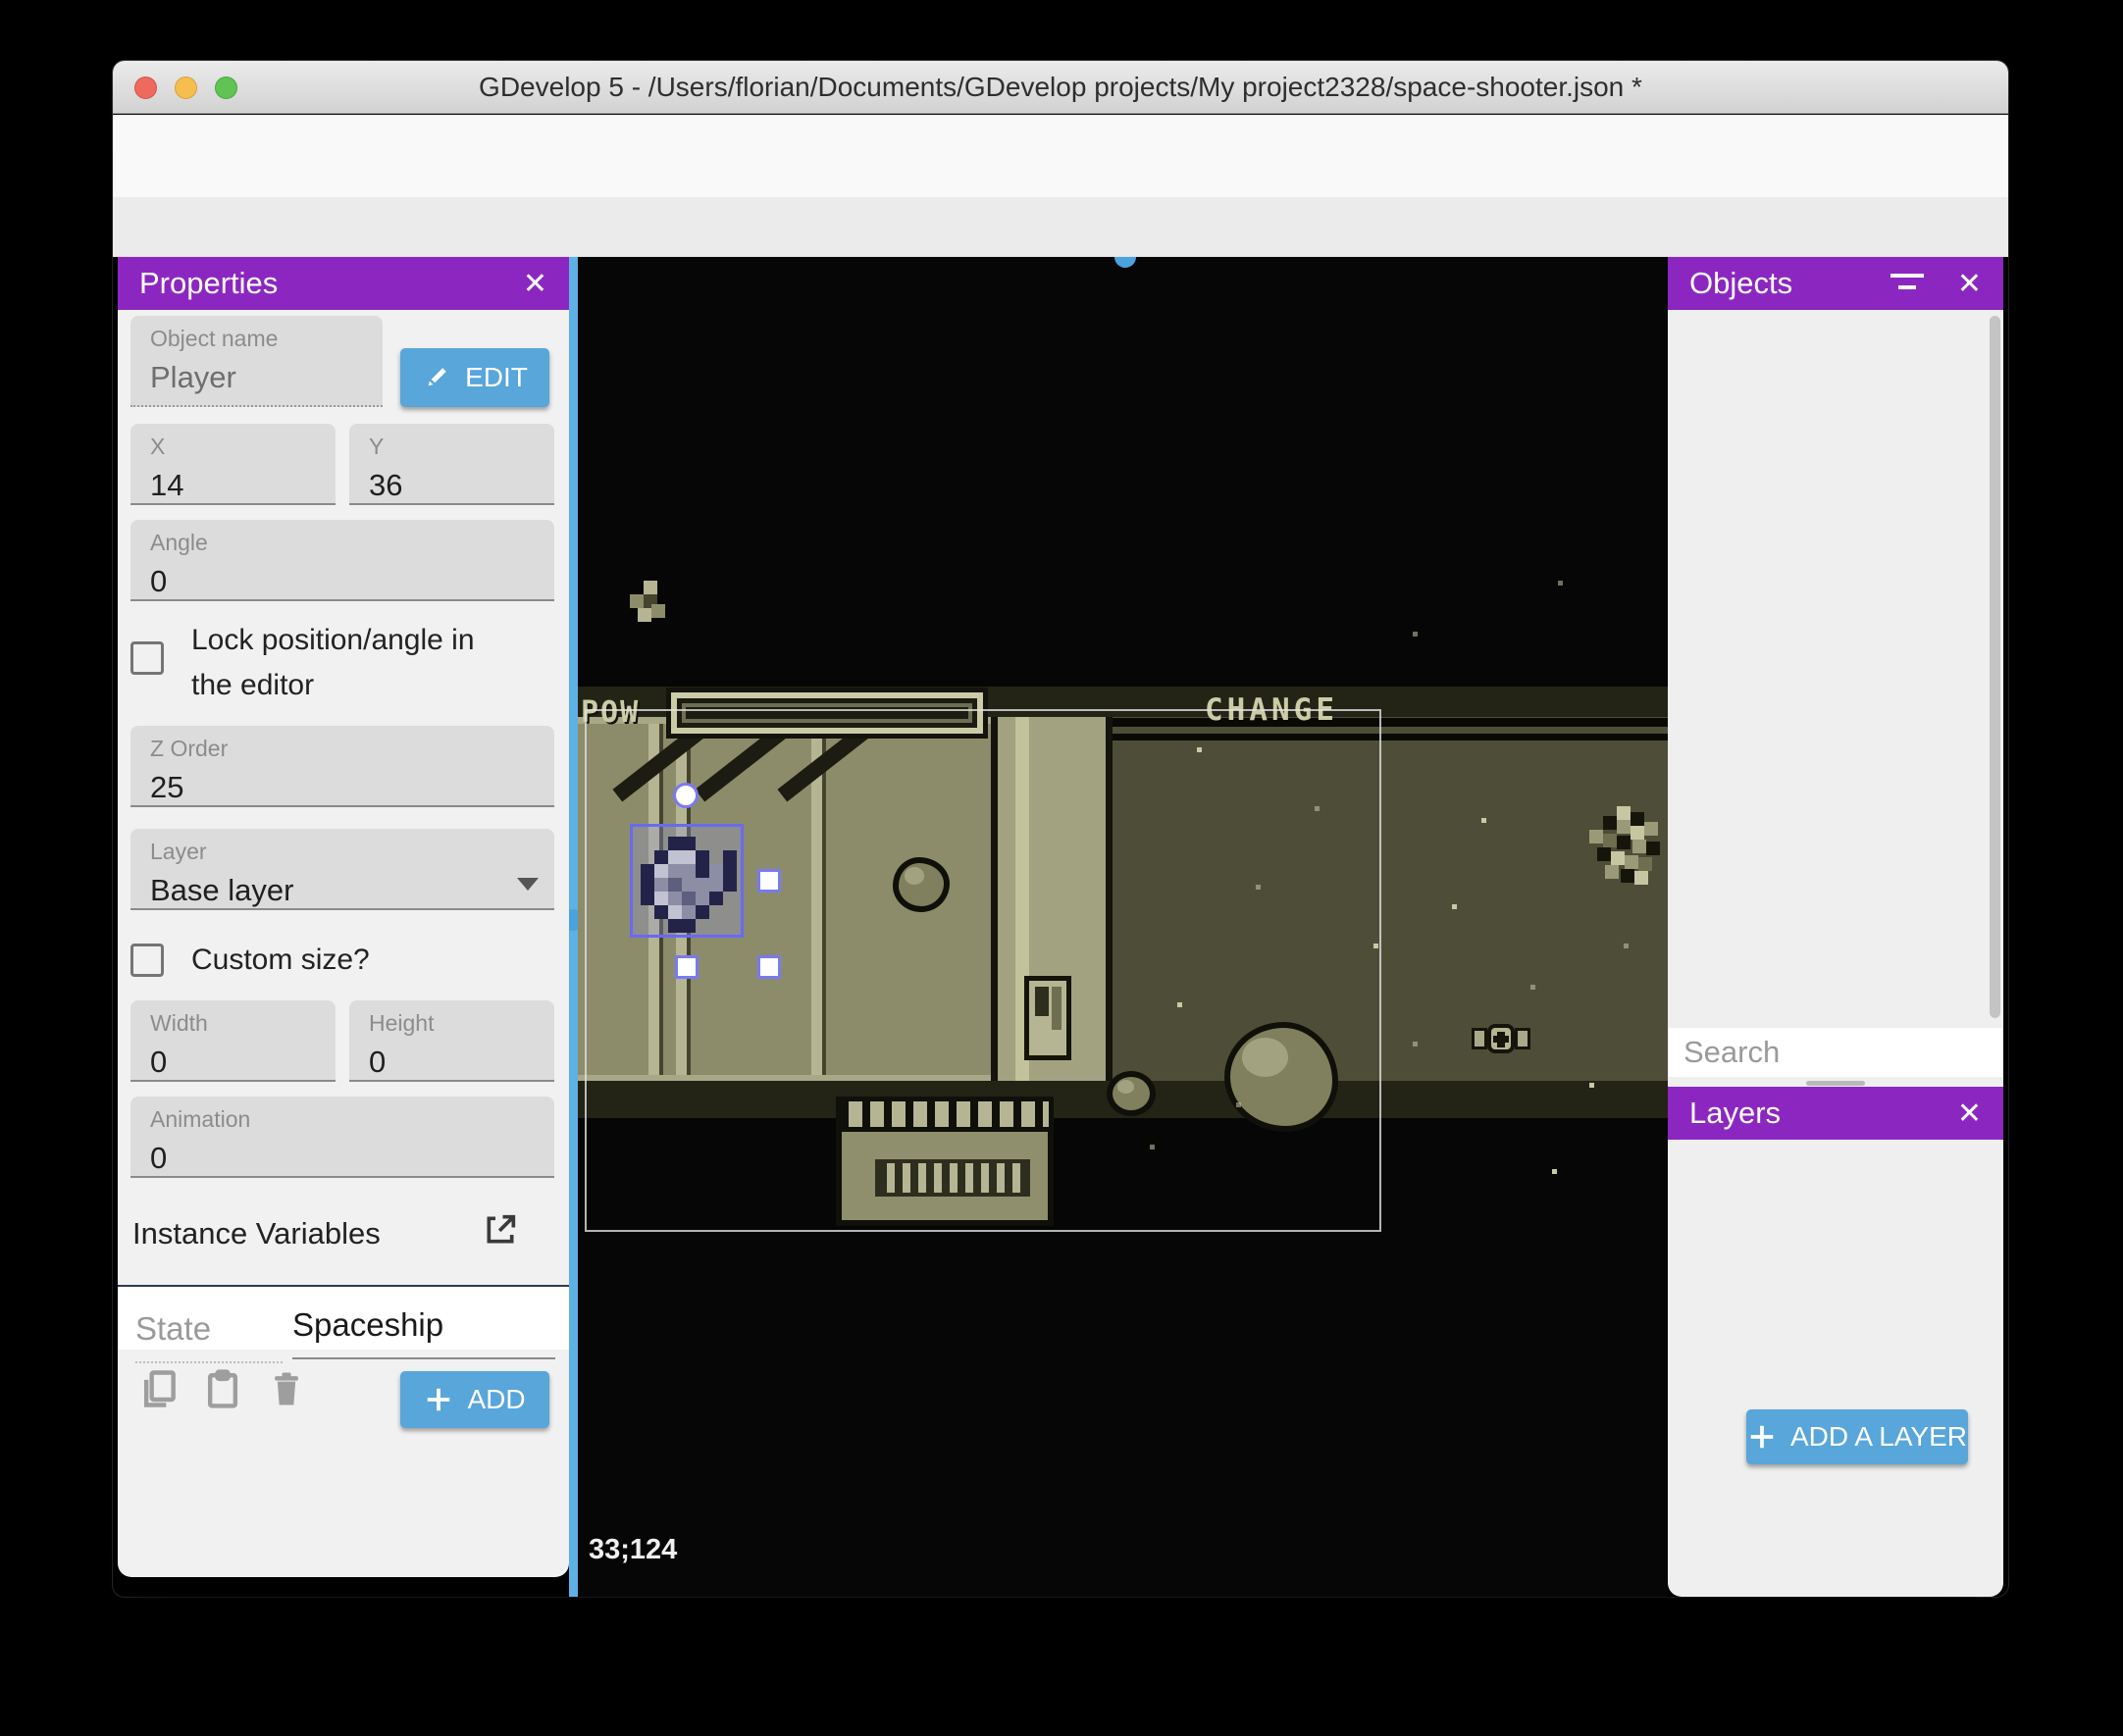 Image resolution: width=2123 pixels, height=1736 pixels. I want to click on zoom-window-button, so click(226, 88).